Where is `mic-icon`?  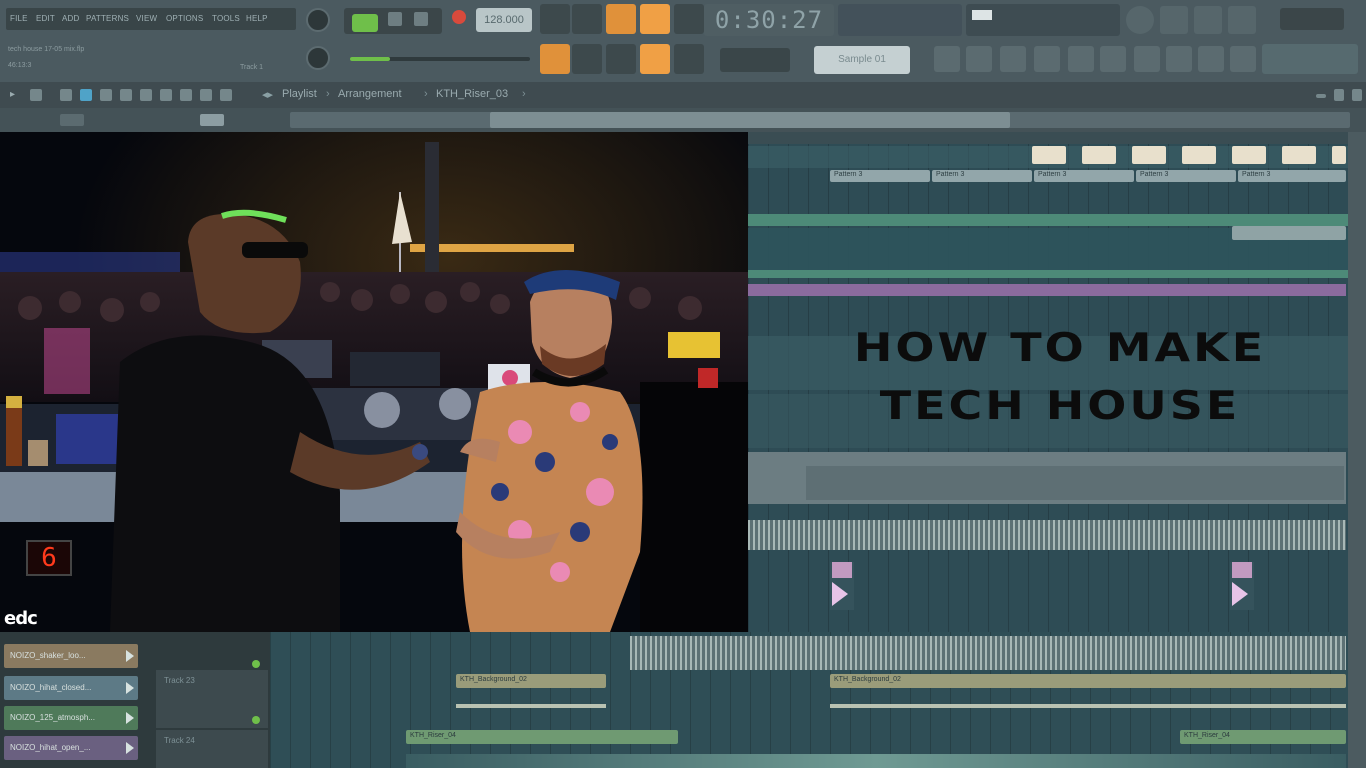 mic-icon is located at coordinates (1208, 20).